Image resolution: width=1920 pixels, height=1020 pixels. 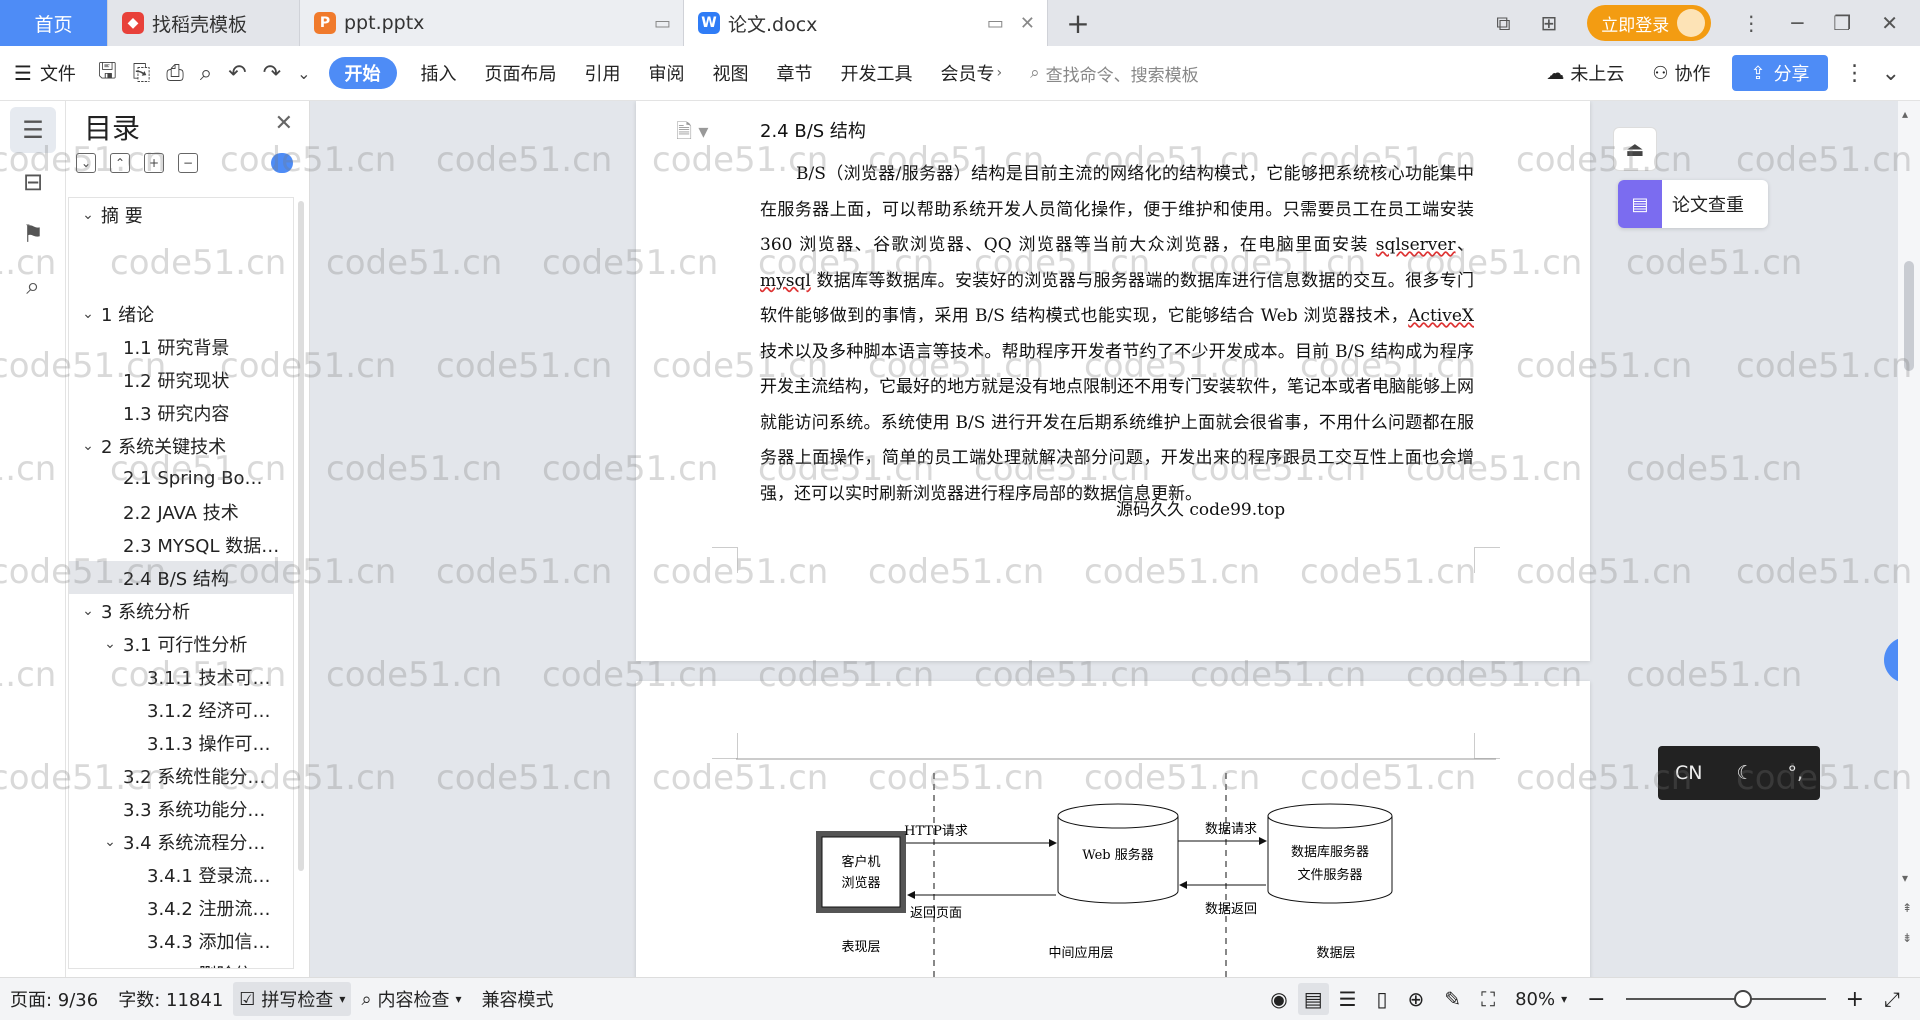 What do you see at coordinates (301, 536) in the screenshot?
I see `toc-scrollbar` at bounding box center [301, 536].